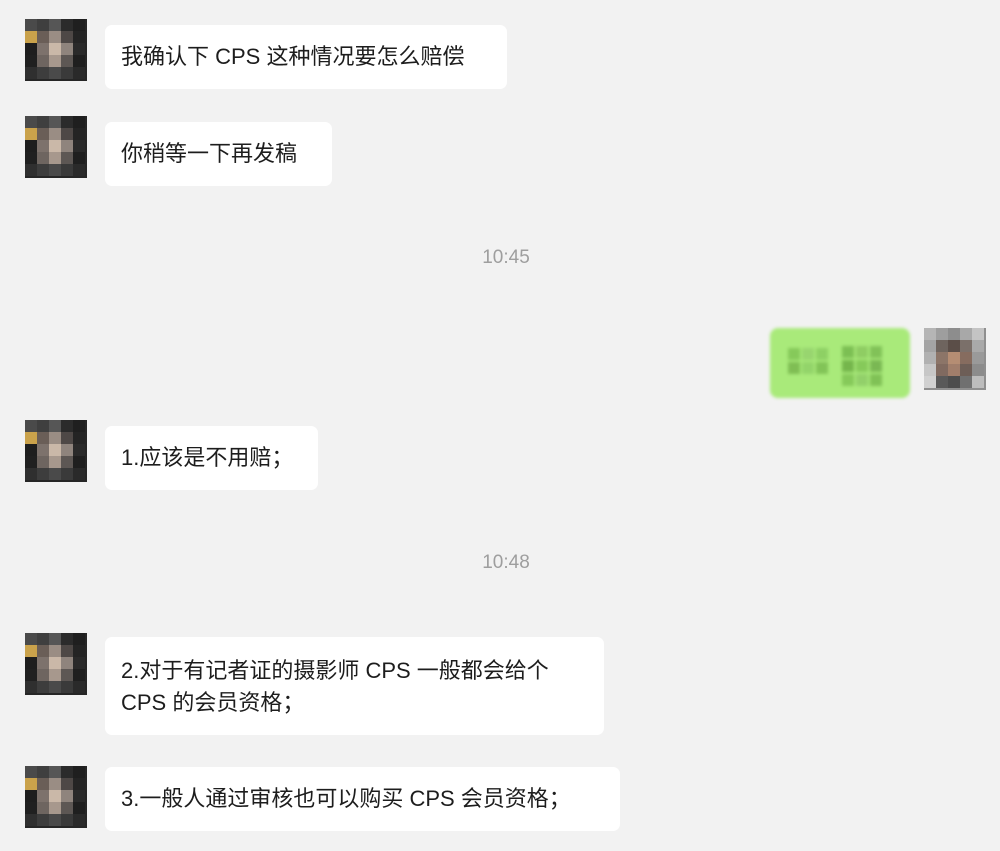 Image resolution: width=1000 pixels, height=851 pixels. What do you see at coordinates (209, 153) in the screenshot?
I see `message-text: 你稍等一下再发稿` at bounding box center [209, 153].